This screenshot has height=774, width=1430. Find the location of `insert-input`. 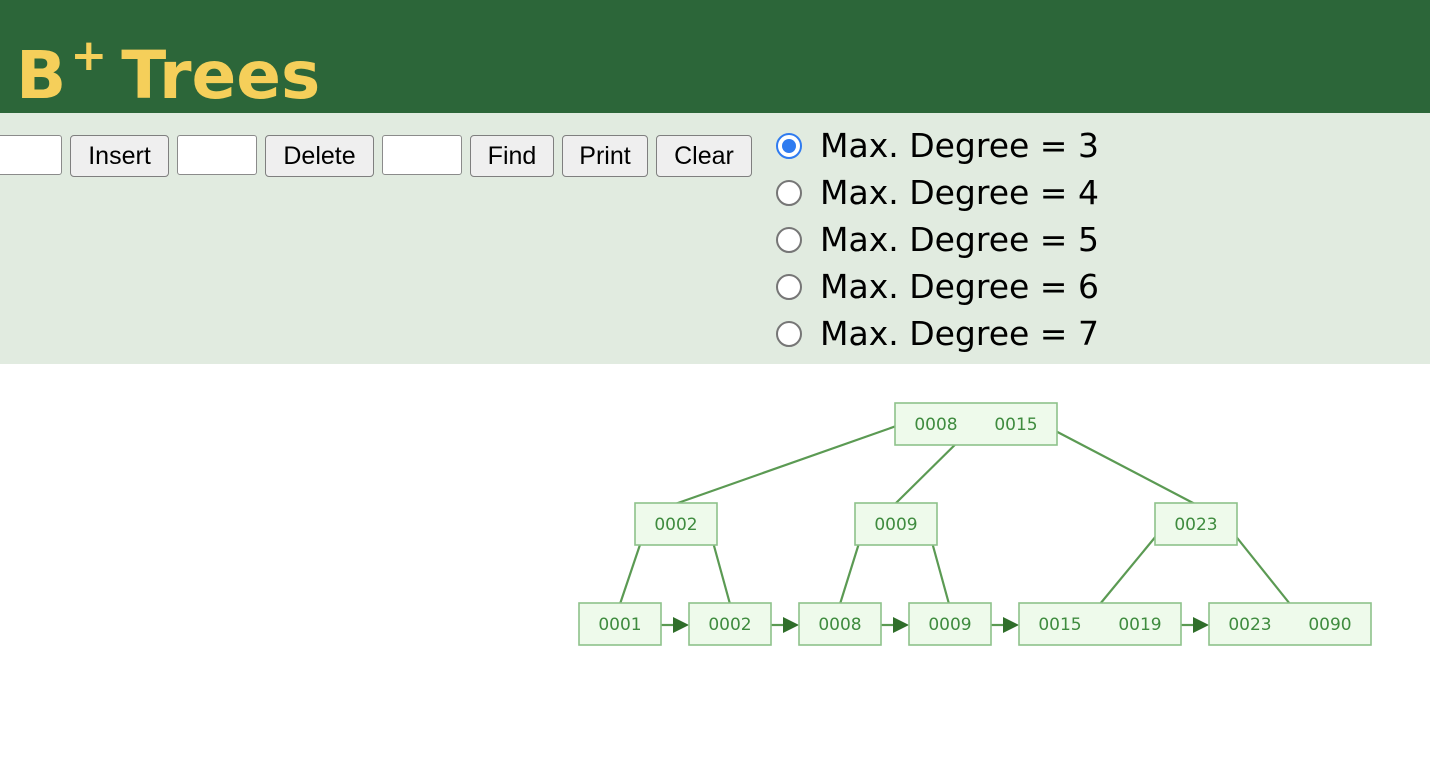

insert-input is located at coordinates (31, 155).